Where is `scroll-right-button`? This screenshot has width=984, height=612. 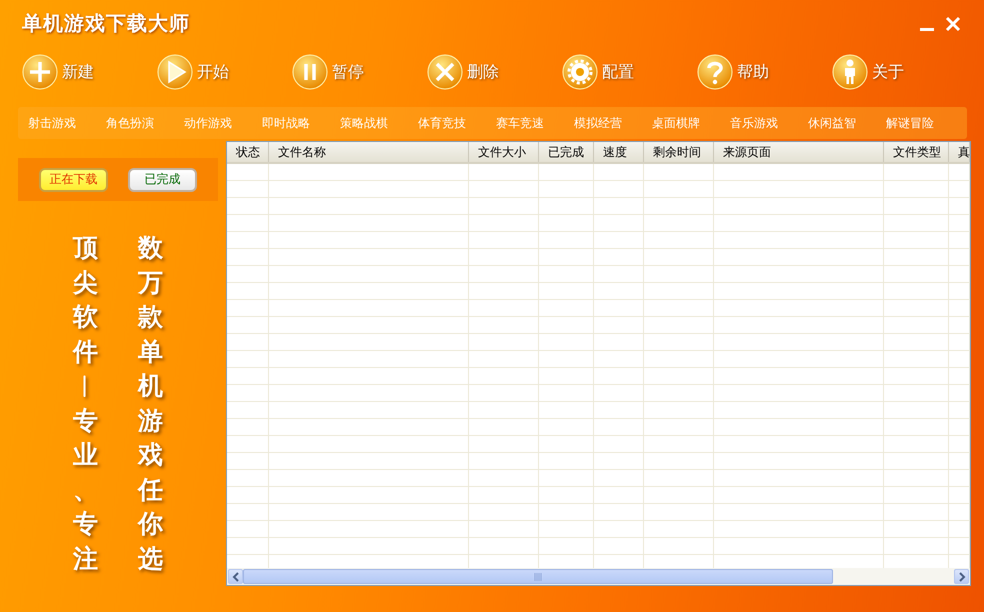 scroll-right-button is located at coordinates (961, 576).